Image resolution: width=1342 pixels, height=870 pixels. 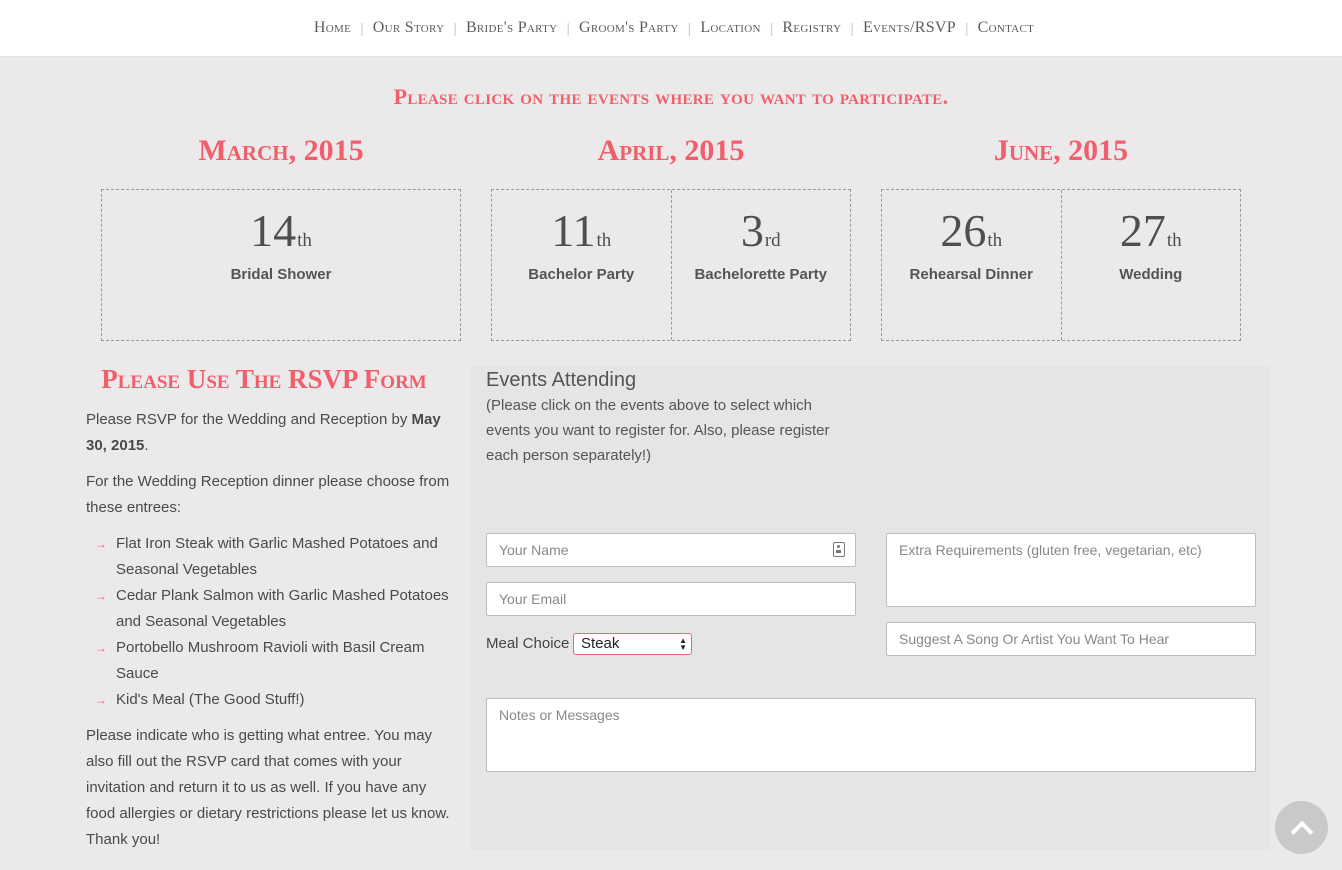 I want to click on month-box-june: 26th Rehearsal Dinner 27th Wedding, so click(x=1061, y=265).